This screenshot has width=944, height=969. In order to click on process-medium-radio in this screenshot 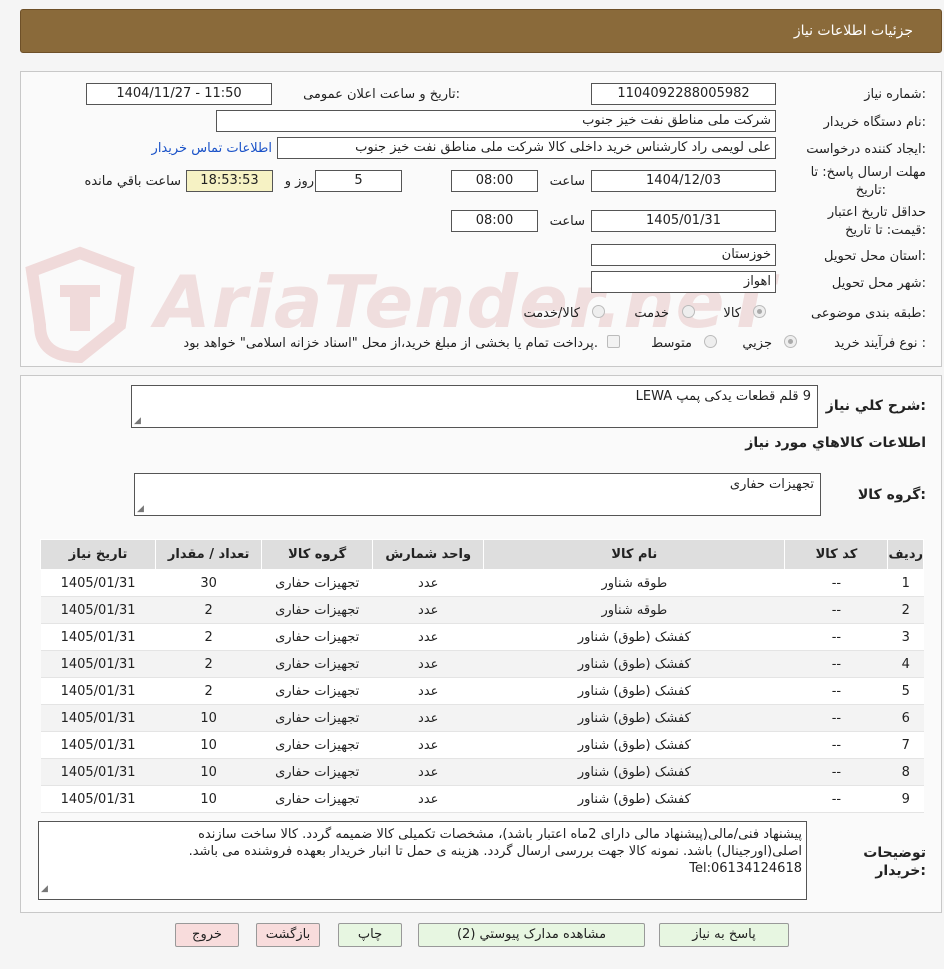, I will do `click(710, 341)`.